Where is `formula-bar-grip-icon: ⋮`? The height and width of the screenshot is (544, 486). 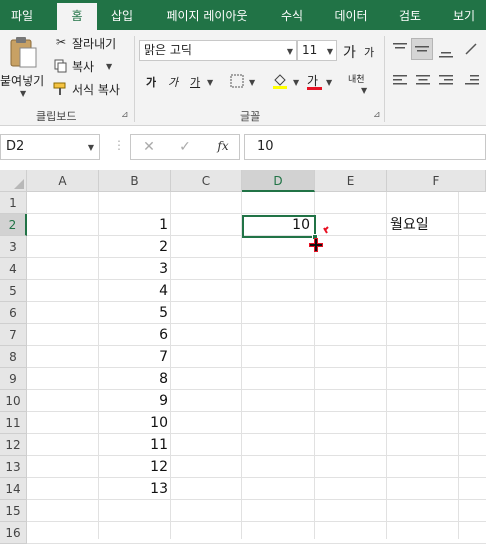
formula-bar-grip-icon: ⋮ is located at coordinates (119, 145).